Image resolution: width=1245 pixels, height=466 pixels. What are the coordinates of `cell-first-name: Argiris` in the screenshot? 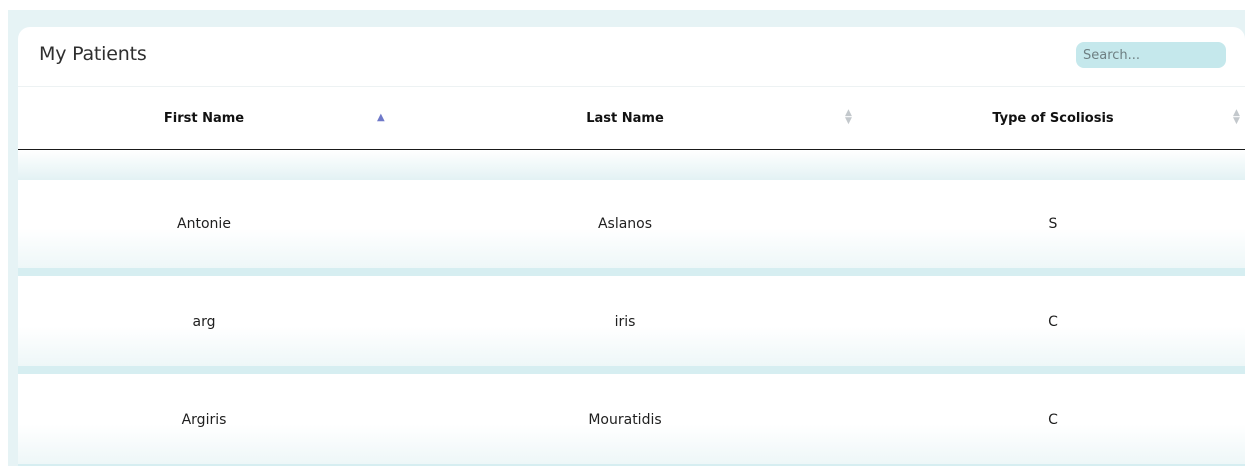 It's located at (204, 420).